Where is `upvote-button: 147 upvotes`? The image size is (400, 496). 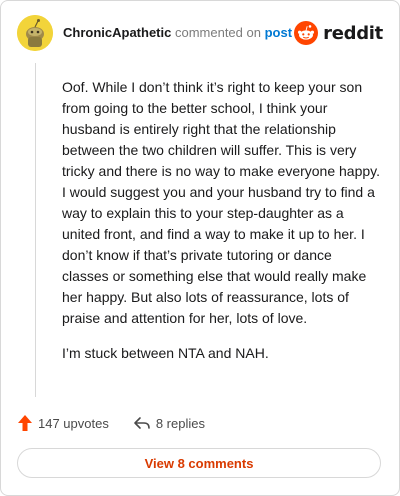 upvote-button: 147 upvotes is located at coordinates (63, 423).